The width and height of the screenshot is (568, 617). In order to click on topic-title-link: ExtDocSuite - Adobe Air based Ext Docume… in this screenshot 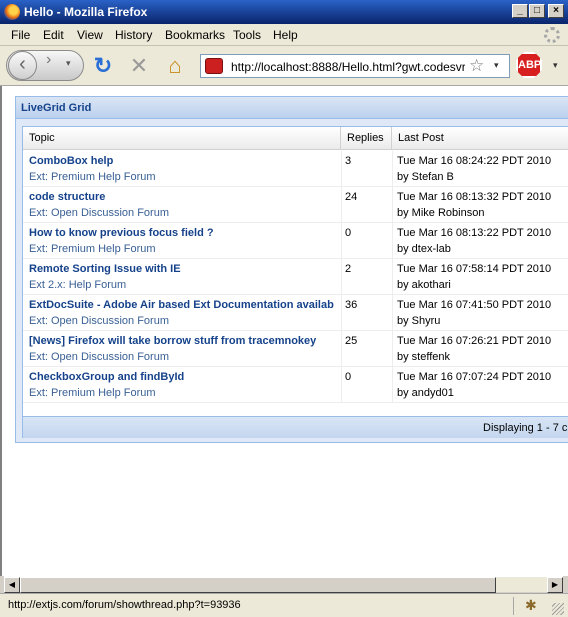, I will do `click(185, 305)`.